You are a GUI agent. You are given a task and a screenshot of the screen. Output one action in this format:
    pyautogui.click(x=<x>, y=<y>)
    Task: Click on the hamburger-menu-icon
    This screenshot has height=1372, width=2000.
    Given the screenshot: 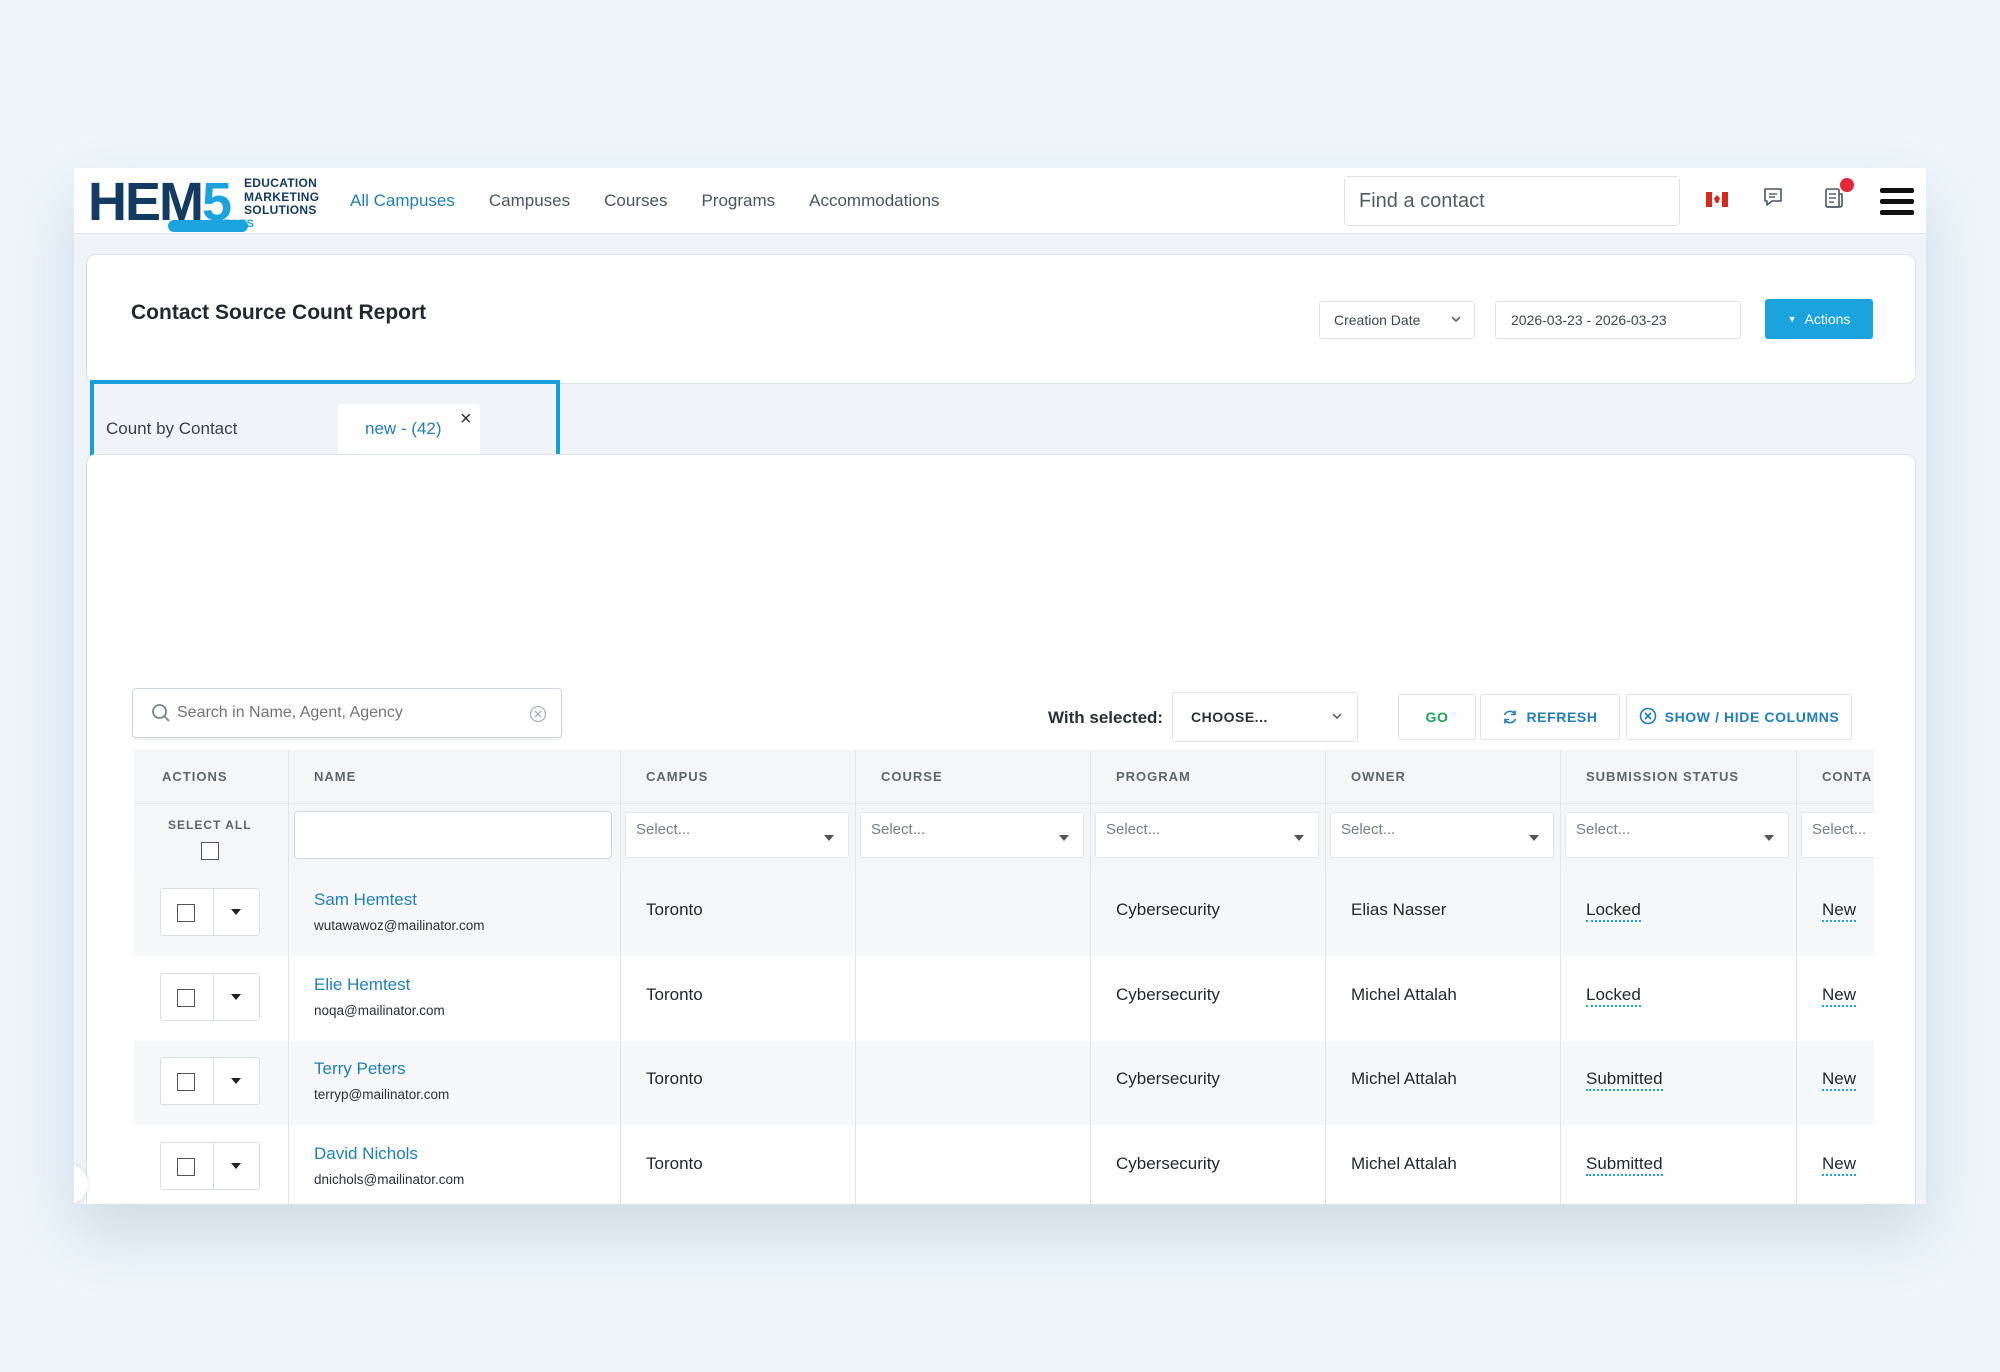 What is the action you would take?
    pyautogui.click(x=1897, y=202)
    